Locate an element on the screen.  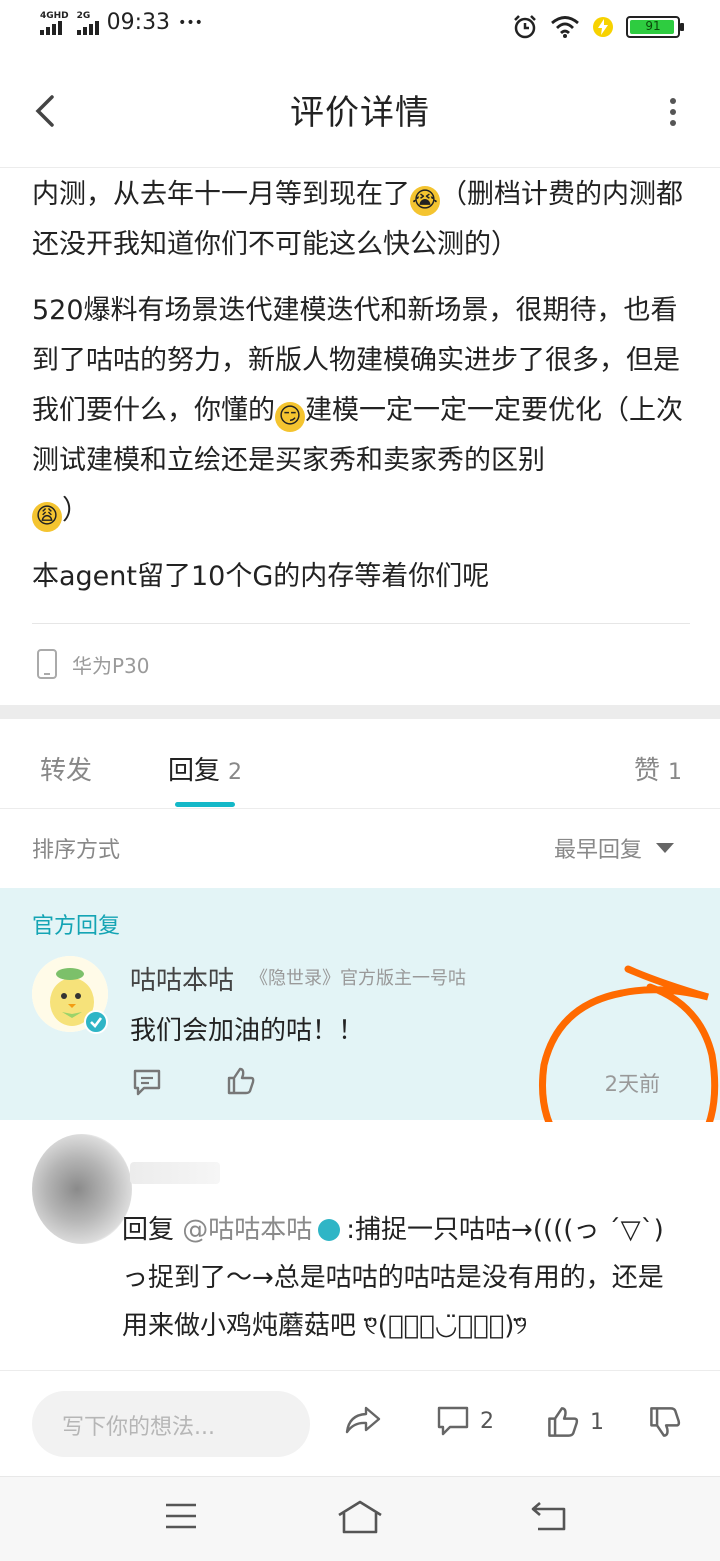
alarm-icon is located at coordinates (525, 27).